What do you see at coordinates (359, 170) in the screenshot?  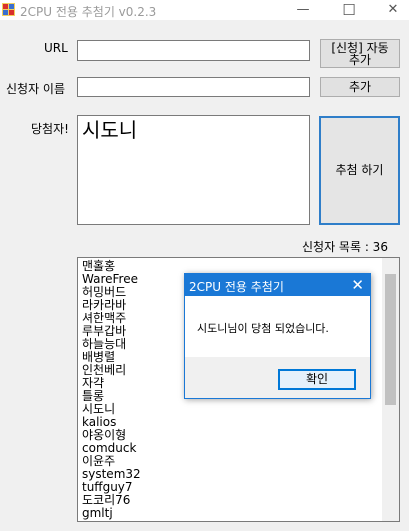 I see `draw-button: 추첨 하기` at bounding box center [359, 170].